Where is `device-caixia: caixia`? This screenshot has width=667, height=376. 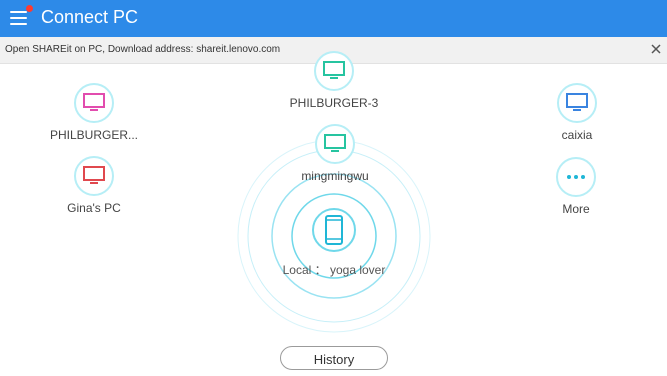
device-caixia: caixia is located at coordinates (577, 112).